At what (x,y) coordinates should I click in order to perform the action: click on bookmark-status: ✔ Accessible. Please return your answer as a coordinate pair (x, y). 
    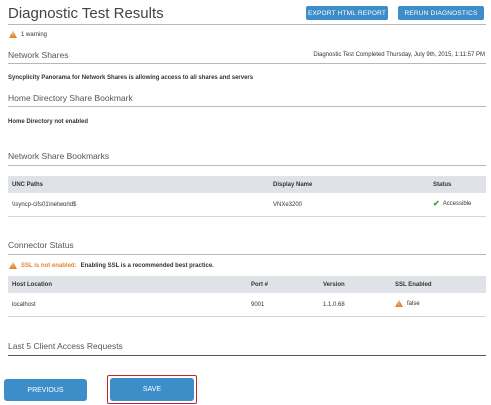
    Looking at the image, I should click on (452, 203).